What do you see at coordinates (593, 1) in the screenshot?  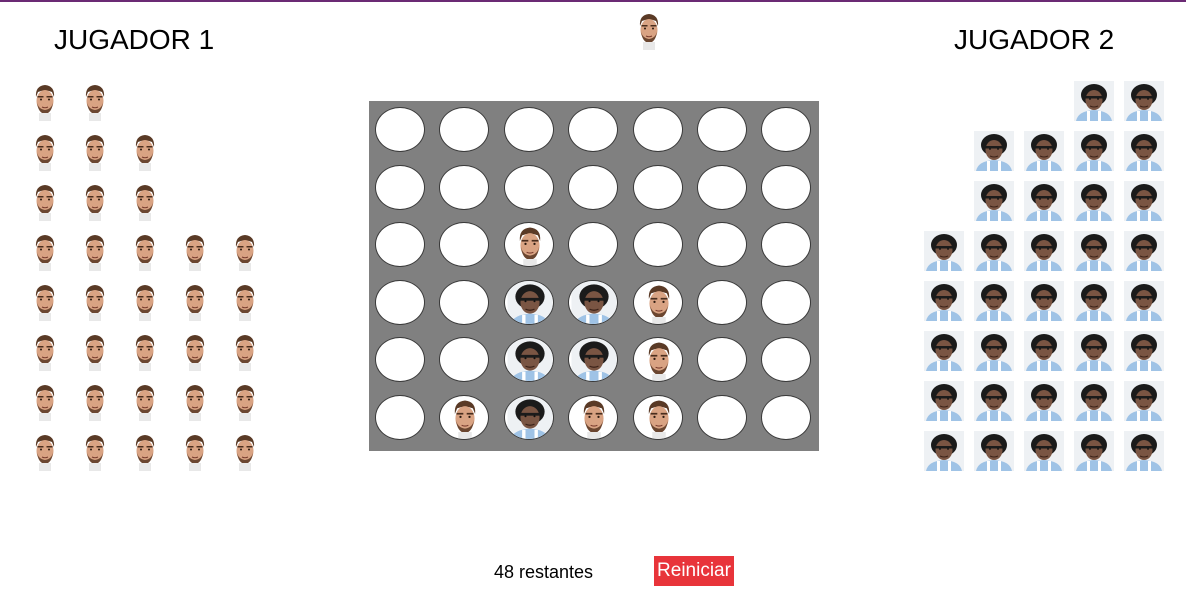 I see `top-border` at bounding box center [593, 1].